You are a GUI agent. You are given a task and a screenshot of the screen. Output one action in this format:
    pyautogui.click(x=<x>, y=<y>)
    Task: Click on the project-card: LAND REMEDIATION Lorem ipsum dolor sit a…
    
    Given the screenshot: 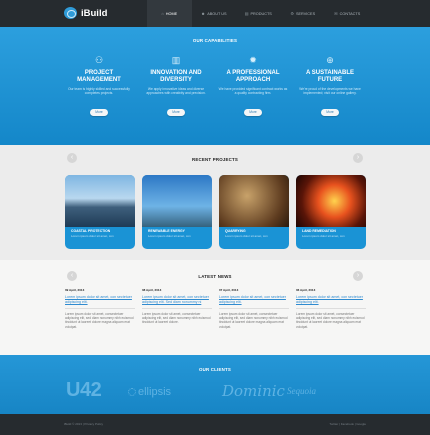 What is the action you would take?
    pyautogui.click(x=331, y=212)
    